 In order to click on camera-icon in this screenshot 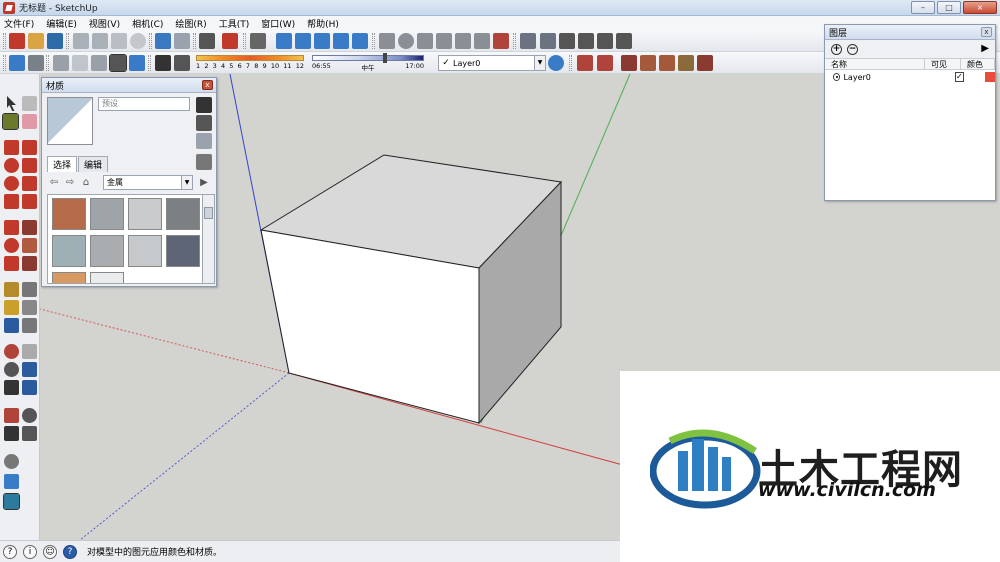, I will do `click(258, 41)`.